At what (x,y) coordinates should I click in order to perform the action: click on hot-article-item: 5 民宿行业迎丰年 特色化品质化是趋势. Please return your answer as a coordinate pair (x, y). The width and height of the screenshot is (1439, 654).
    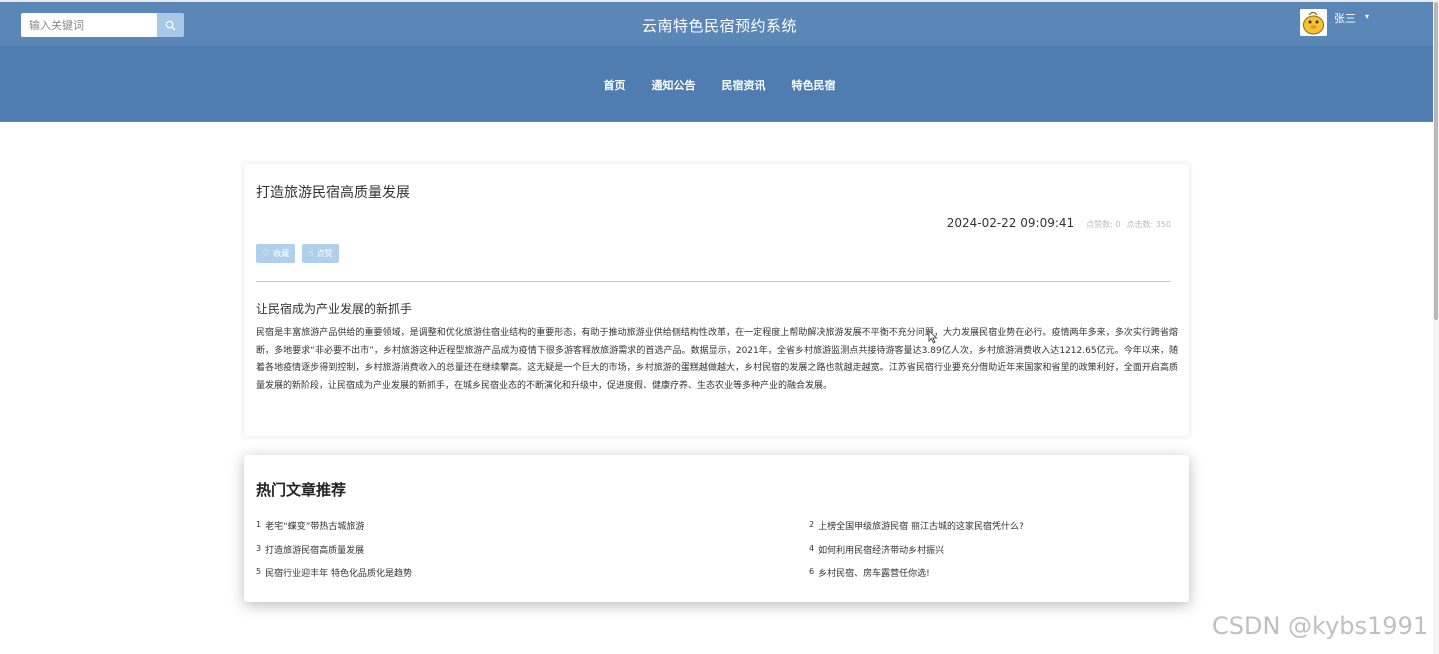
    Looking at the image, I should click on (334, 572).